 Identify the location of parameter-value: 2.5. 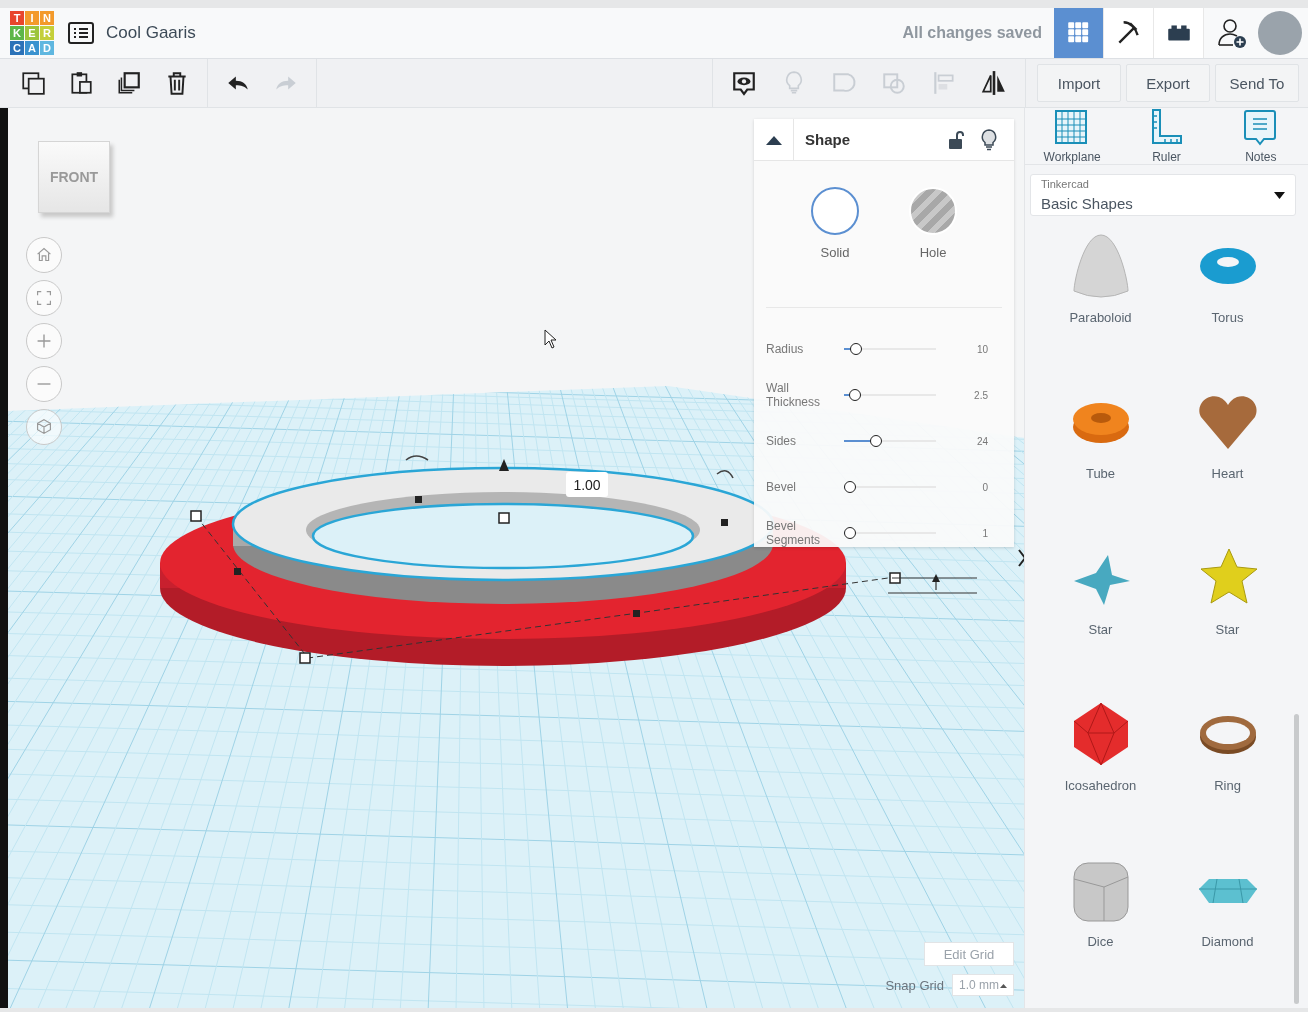
(981, 395).